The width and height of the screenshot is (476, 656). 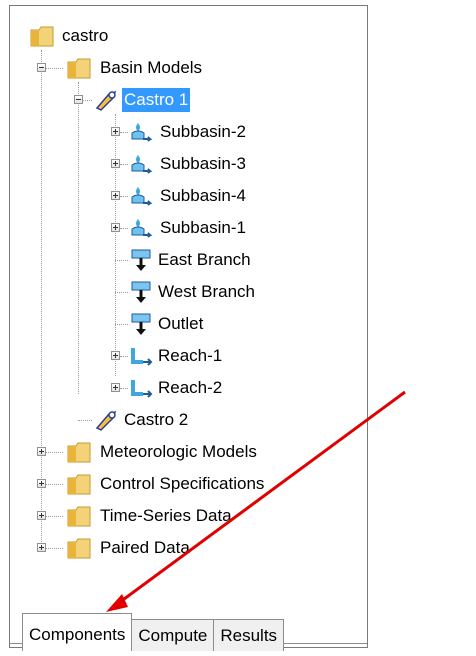 I want to click on tree-label-meteorologic-models: Meteorologic Models, so click(x=178, y=451).